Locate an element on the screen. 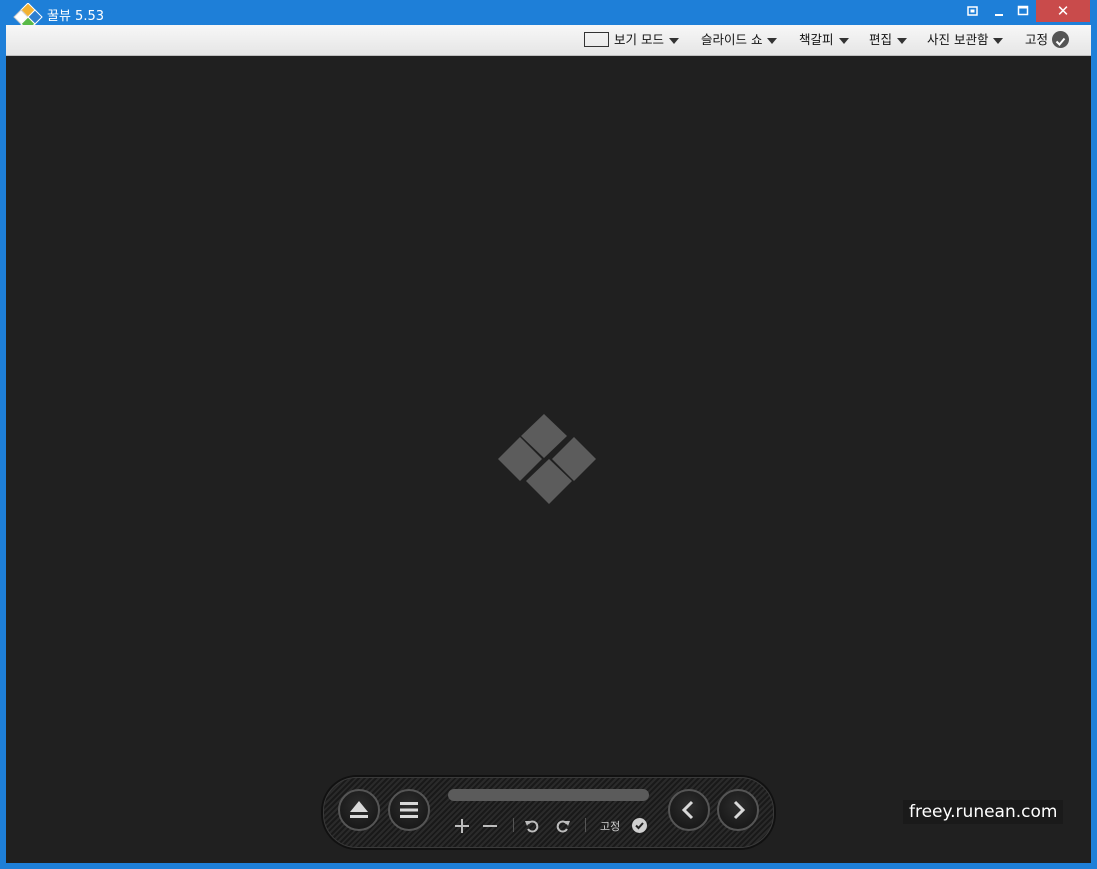  progress-slider is located at coordinates (548, 795).